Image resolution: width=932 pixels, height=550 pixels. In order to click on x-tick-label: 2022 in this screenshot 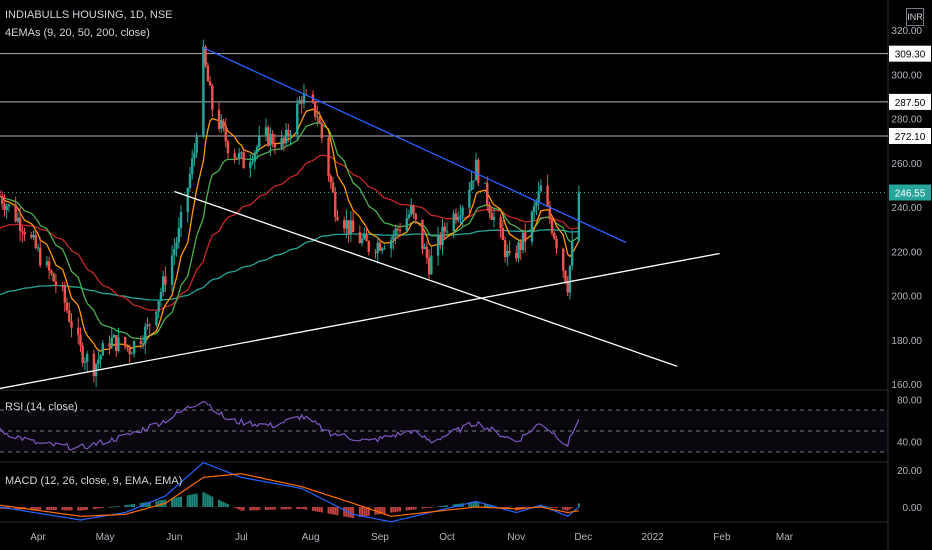, I will do `click(652, 537)`.